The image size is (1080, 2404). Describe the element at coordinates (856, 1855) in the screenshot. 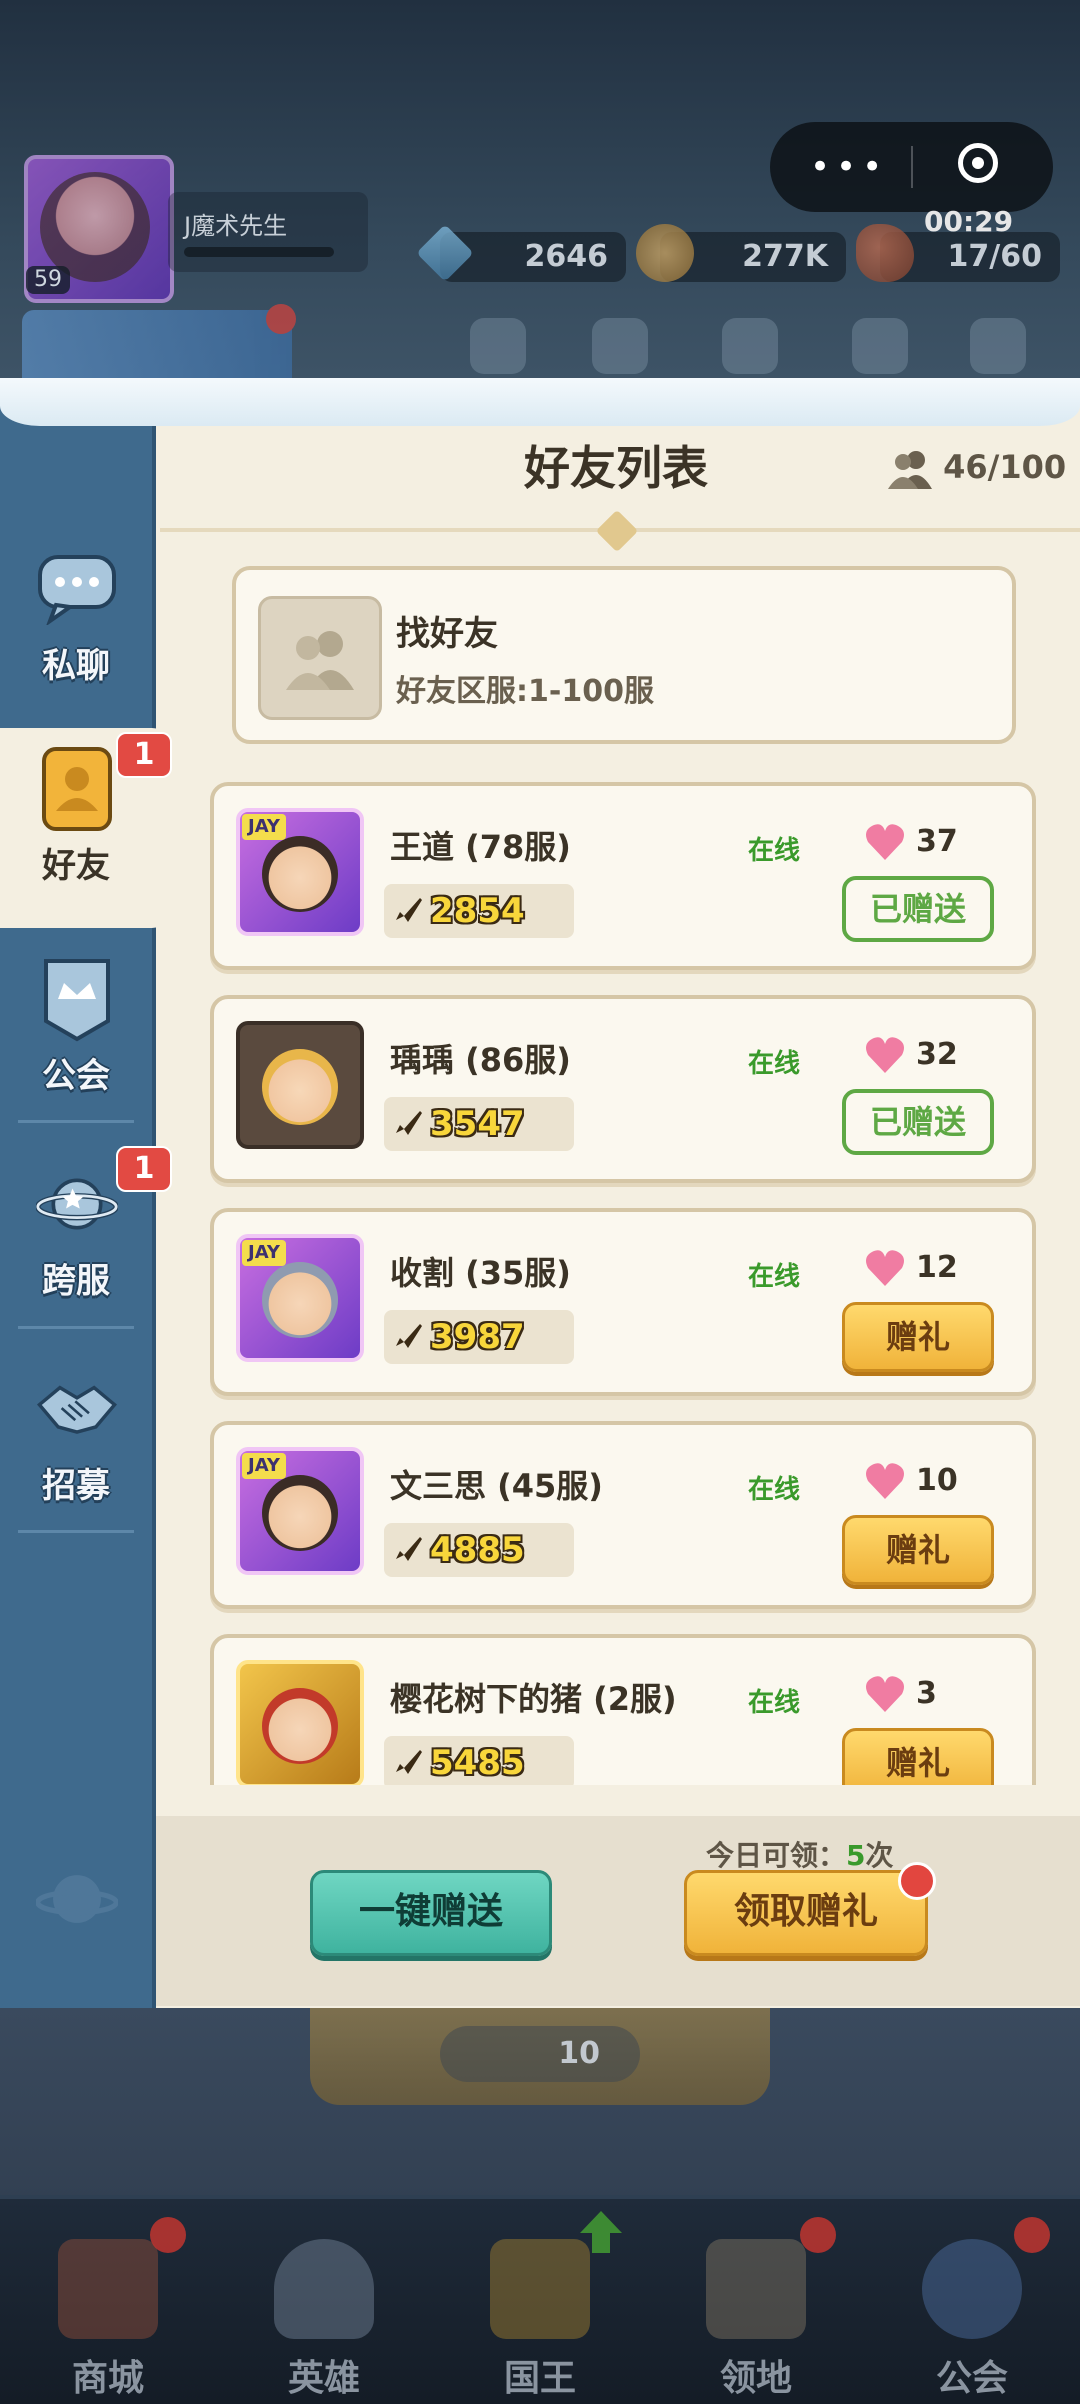

I see `remaining-count: 5` at that location.